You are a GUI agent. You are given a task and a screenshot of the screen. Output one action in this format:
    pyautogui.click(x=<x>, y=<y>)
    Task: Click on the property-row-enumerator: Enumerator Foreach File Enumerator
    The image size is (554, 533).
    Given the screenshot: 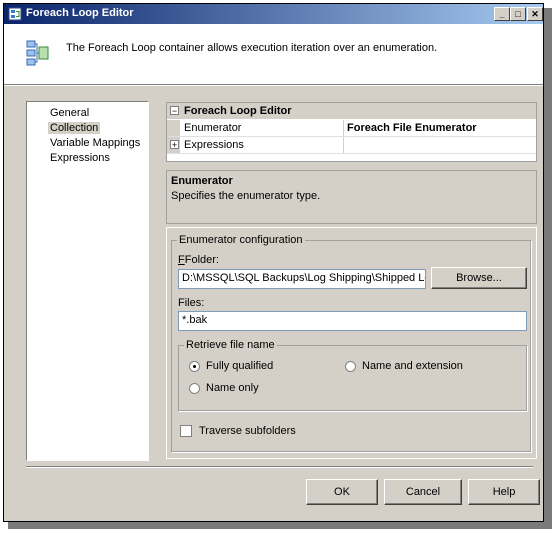 What is the action you would take?
    pyautogui.click(x=351, y=128)
    